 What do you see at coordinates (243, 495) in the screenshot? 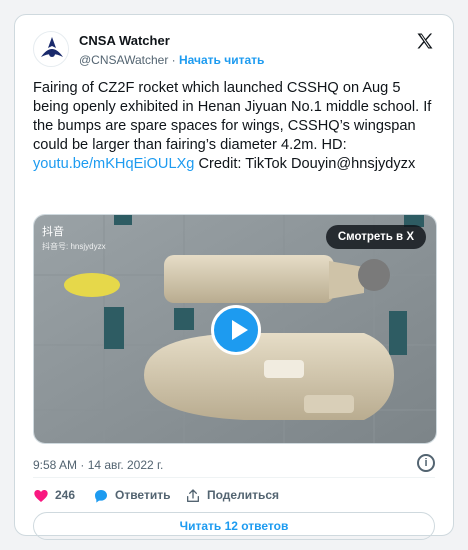
I see `share-label: Поделиться` at bounding box center [243, 495].